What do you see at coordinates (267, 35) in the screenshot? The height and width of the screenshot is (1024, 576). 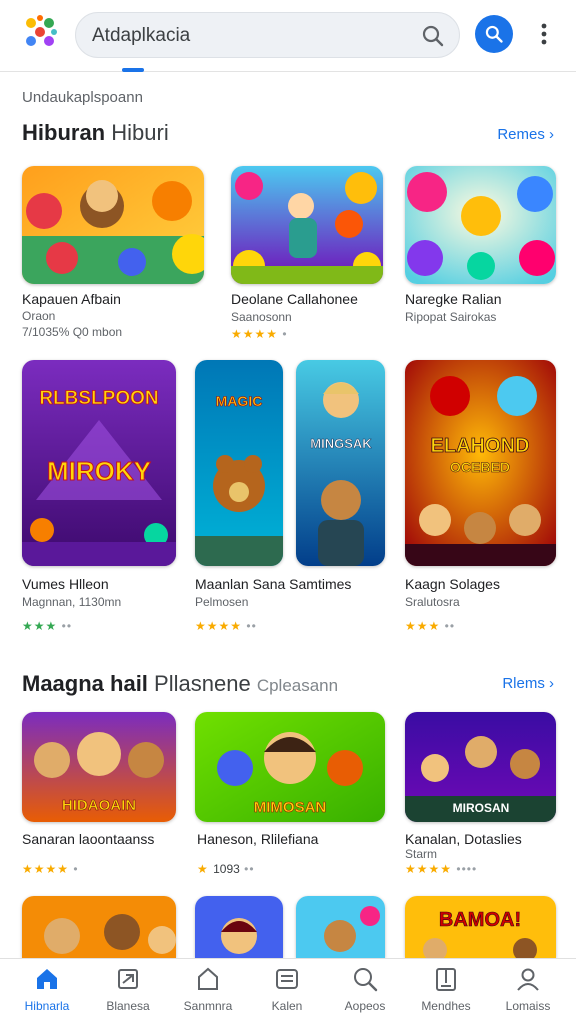 I see `search-bar: Atdaplkacia` at bounding box center [267, 35].